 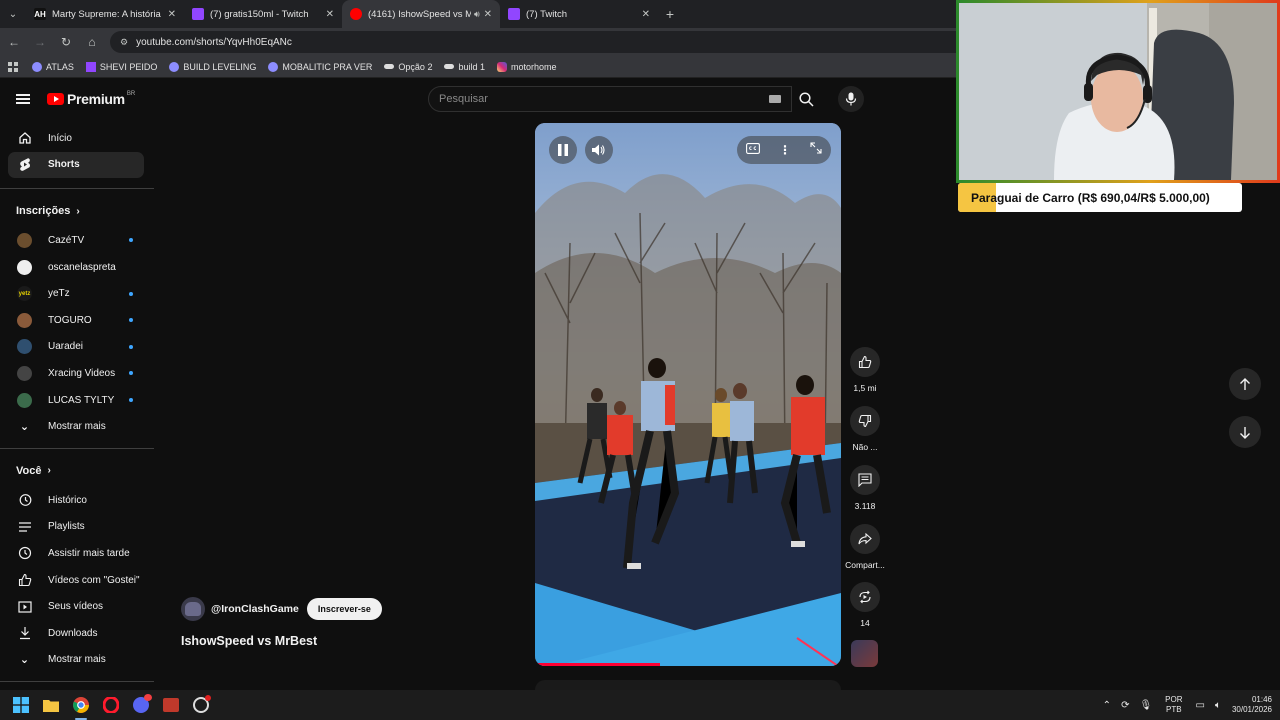 What do you see at coordinates (865, 421) in the screenshot?
I see `dislike-button` at bounding box center [865, 421].